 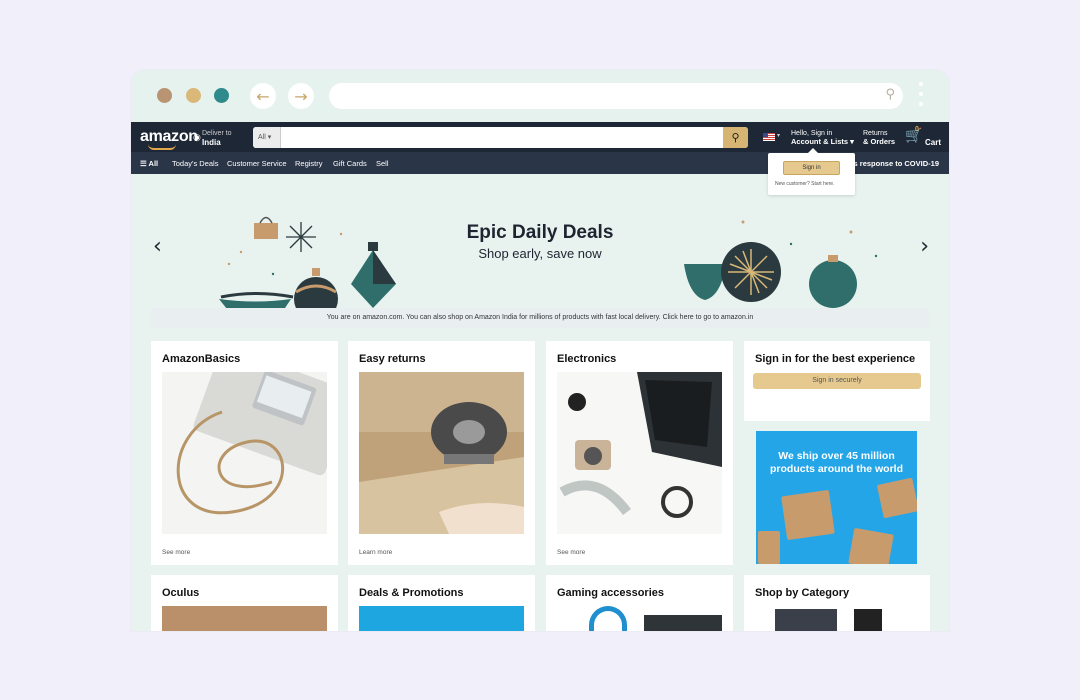 I want to click on account-greeting: Hello, Sign in, so click(x=812, y=133).